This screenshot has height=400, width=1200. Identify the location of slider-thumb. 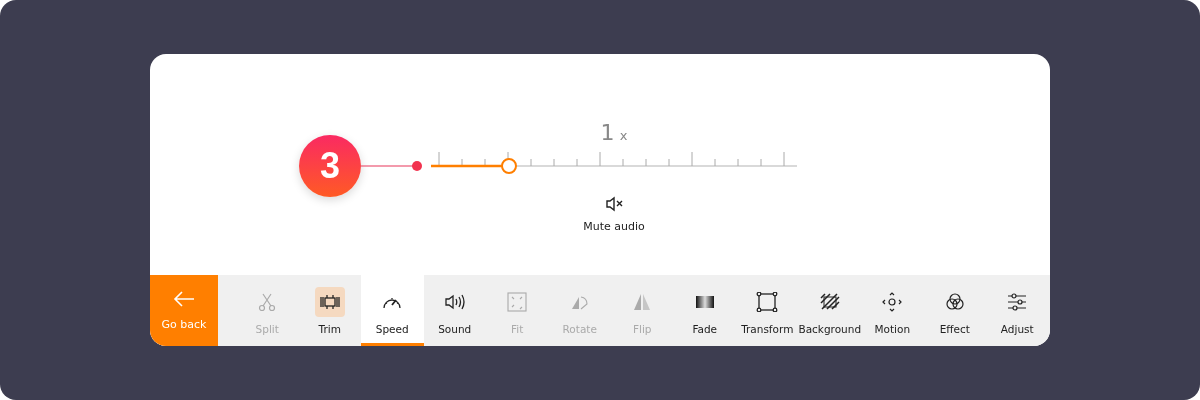
(509, 166).